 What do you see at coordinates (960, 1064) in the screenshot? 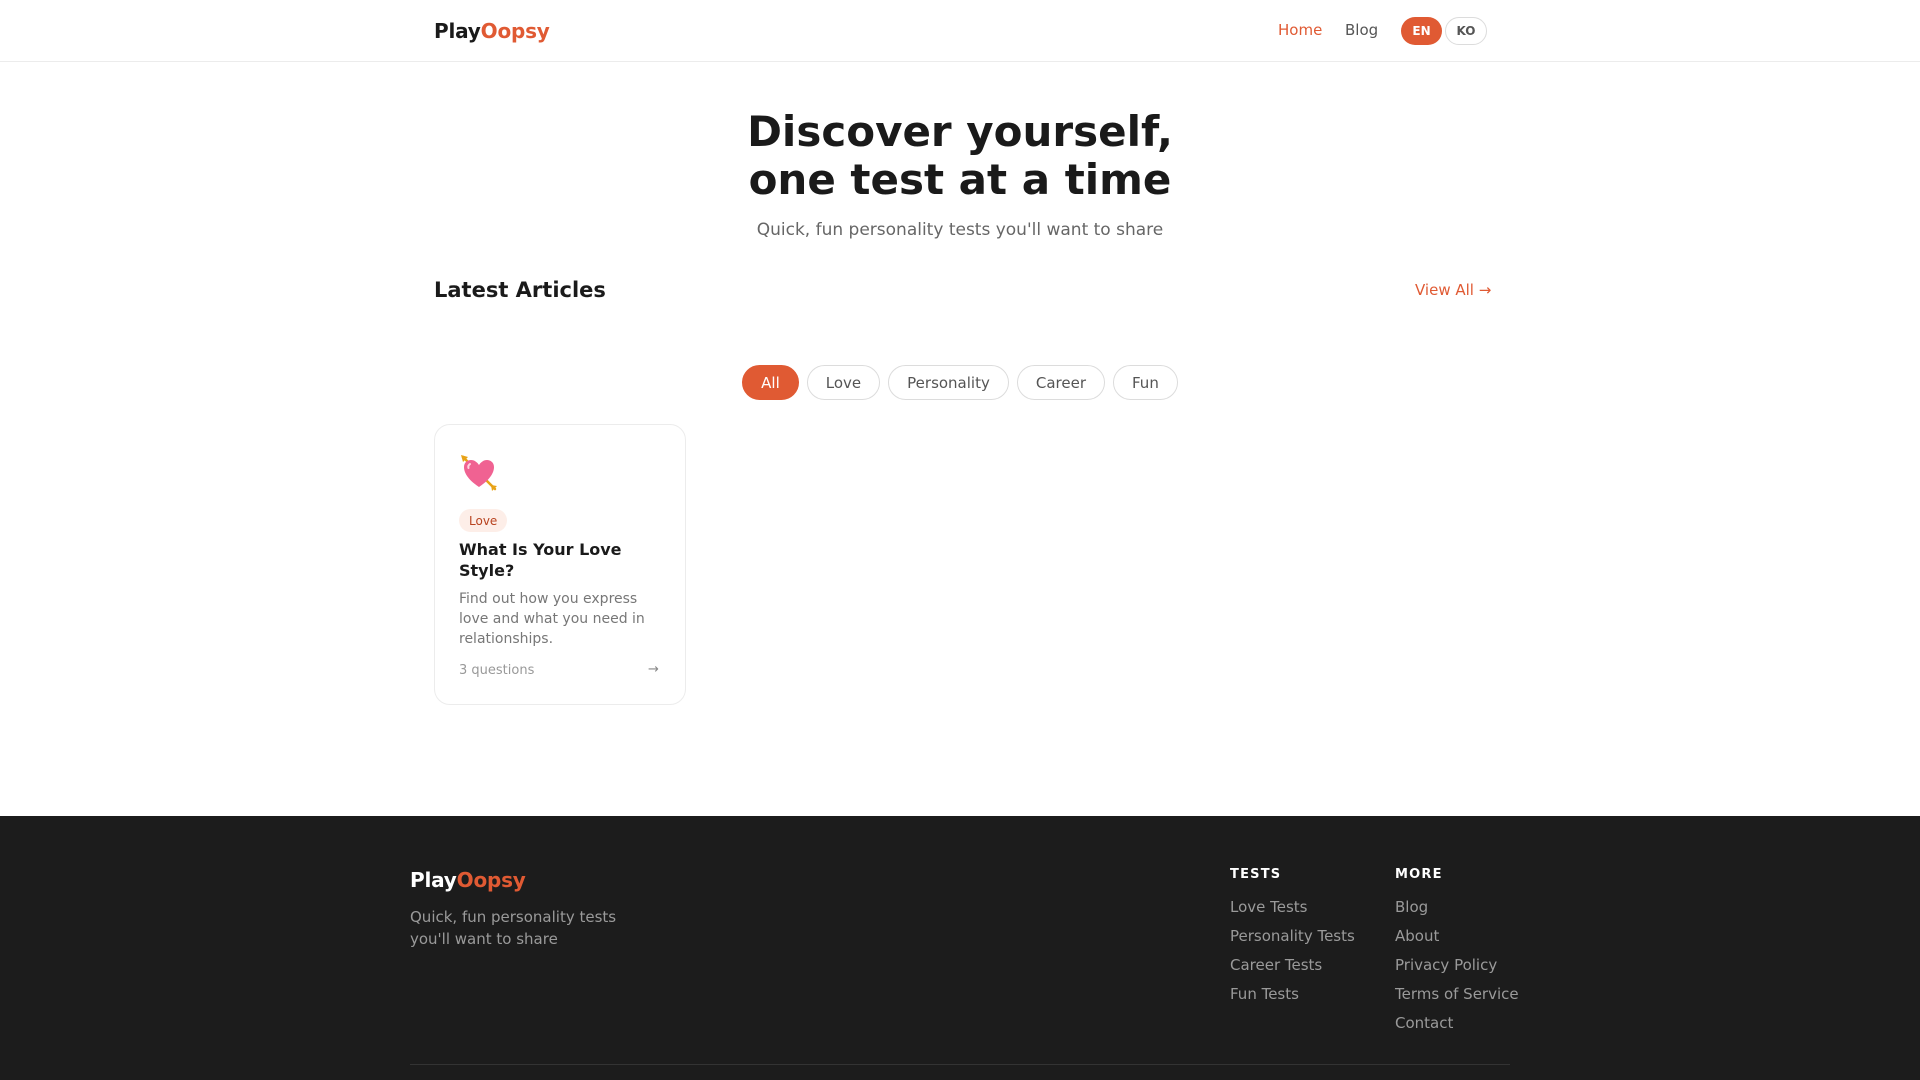
I see `footer-divider` at bounding box center [960, 1064].